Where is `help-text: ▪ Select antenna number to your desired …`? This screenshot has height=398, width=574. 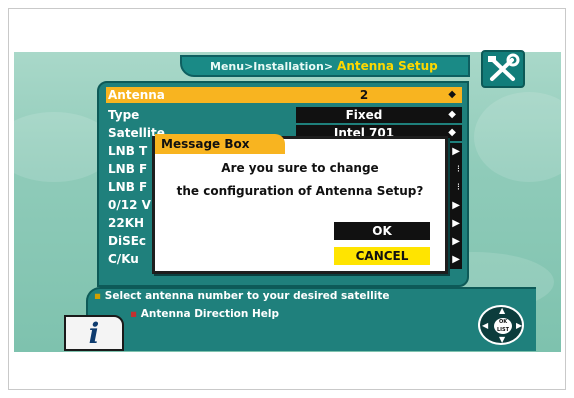
help-text: ▪ Select antenna number to your desired … is located at coordinates (241, 296).